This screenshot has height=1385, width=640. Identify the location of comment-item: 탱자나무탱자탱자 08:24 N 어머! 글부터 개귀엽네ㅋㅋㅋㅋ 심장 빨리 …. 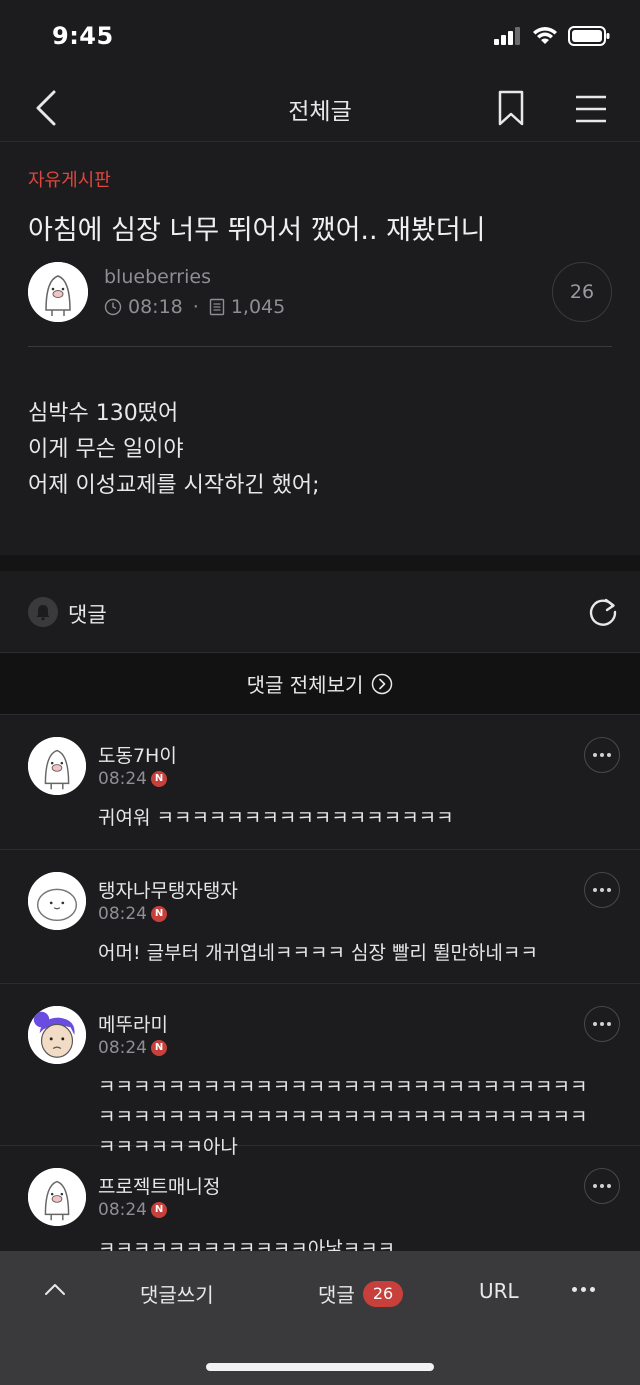
(320, 917).